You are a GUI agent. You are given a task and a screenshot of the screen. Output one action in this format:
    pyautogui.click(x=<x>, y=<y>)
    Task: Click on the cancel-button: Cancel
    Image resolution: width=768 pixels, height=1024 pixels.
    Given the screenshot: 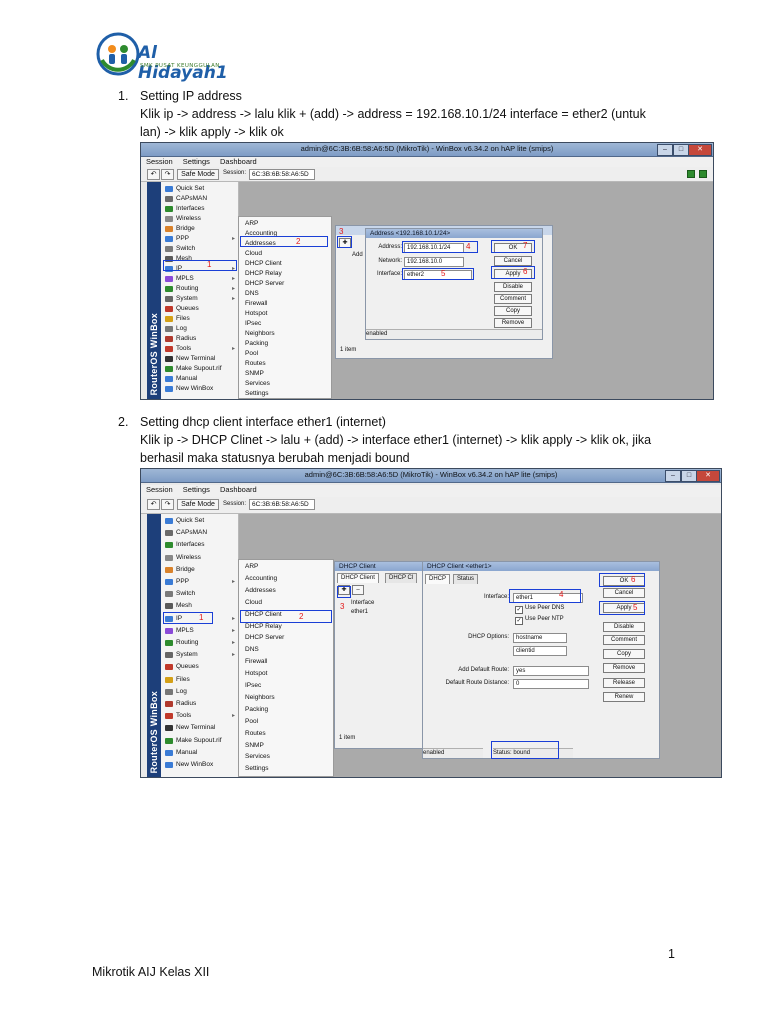 What is the action you would take?
    pyautogui.click(x=513, y=261)
    